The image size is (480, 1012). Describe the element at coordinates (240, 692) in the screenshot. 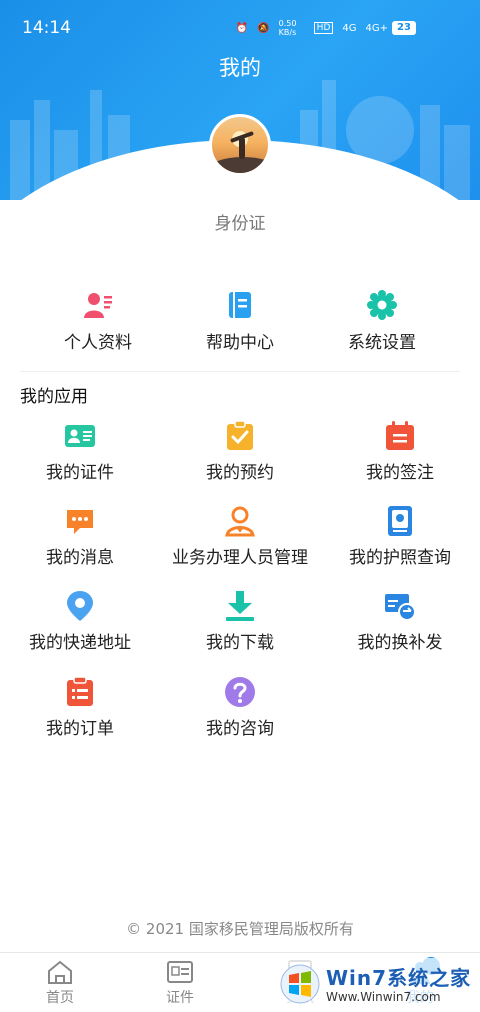

I see `question-icon` at that location.